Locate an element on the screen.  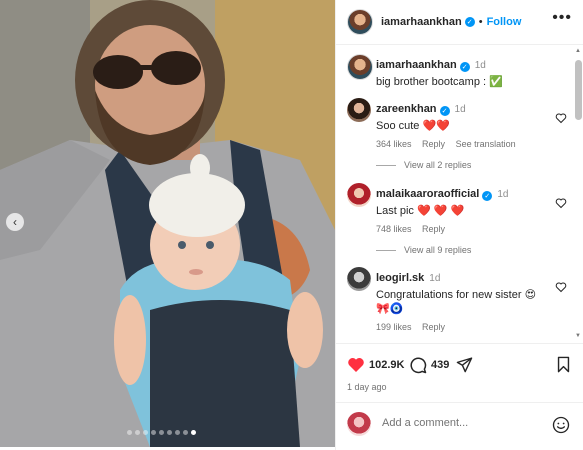
paper-plane-icon is located at coordinates (464, 365).